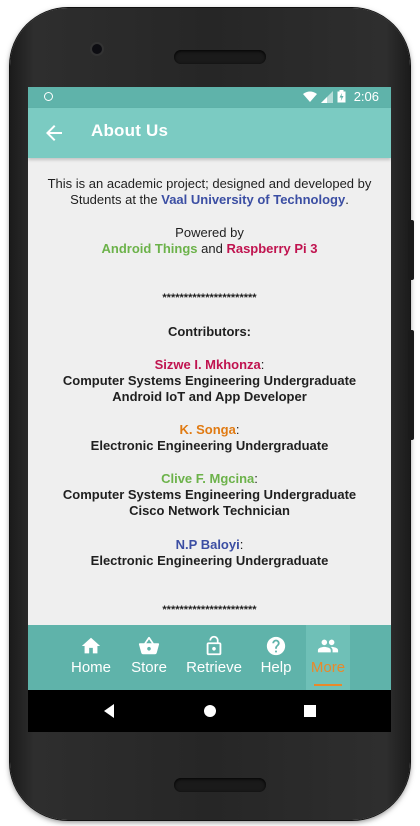  What do you see at coordinates (54, 133) in the screenshot?
I see `back-arrow-icon` at bounding box center [54, 133].